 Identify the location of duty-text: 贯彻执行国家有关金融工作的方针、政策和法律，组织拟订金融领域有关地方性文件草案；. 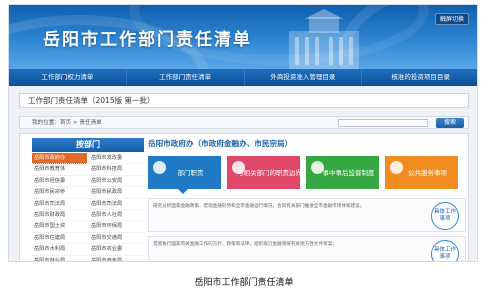
(245, 244).